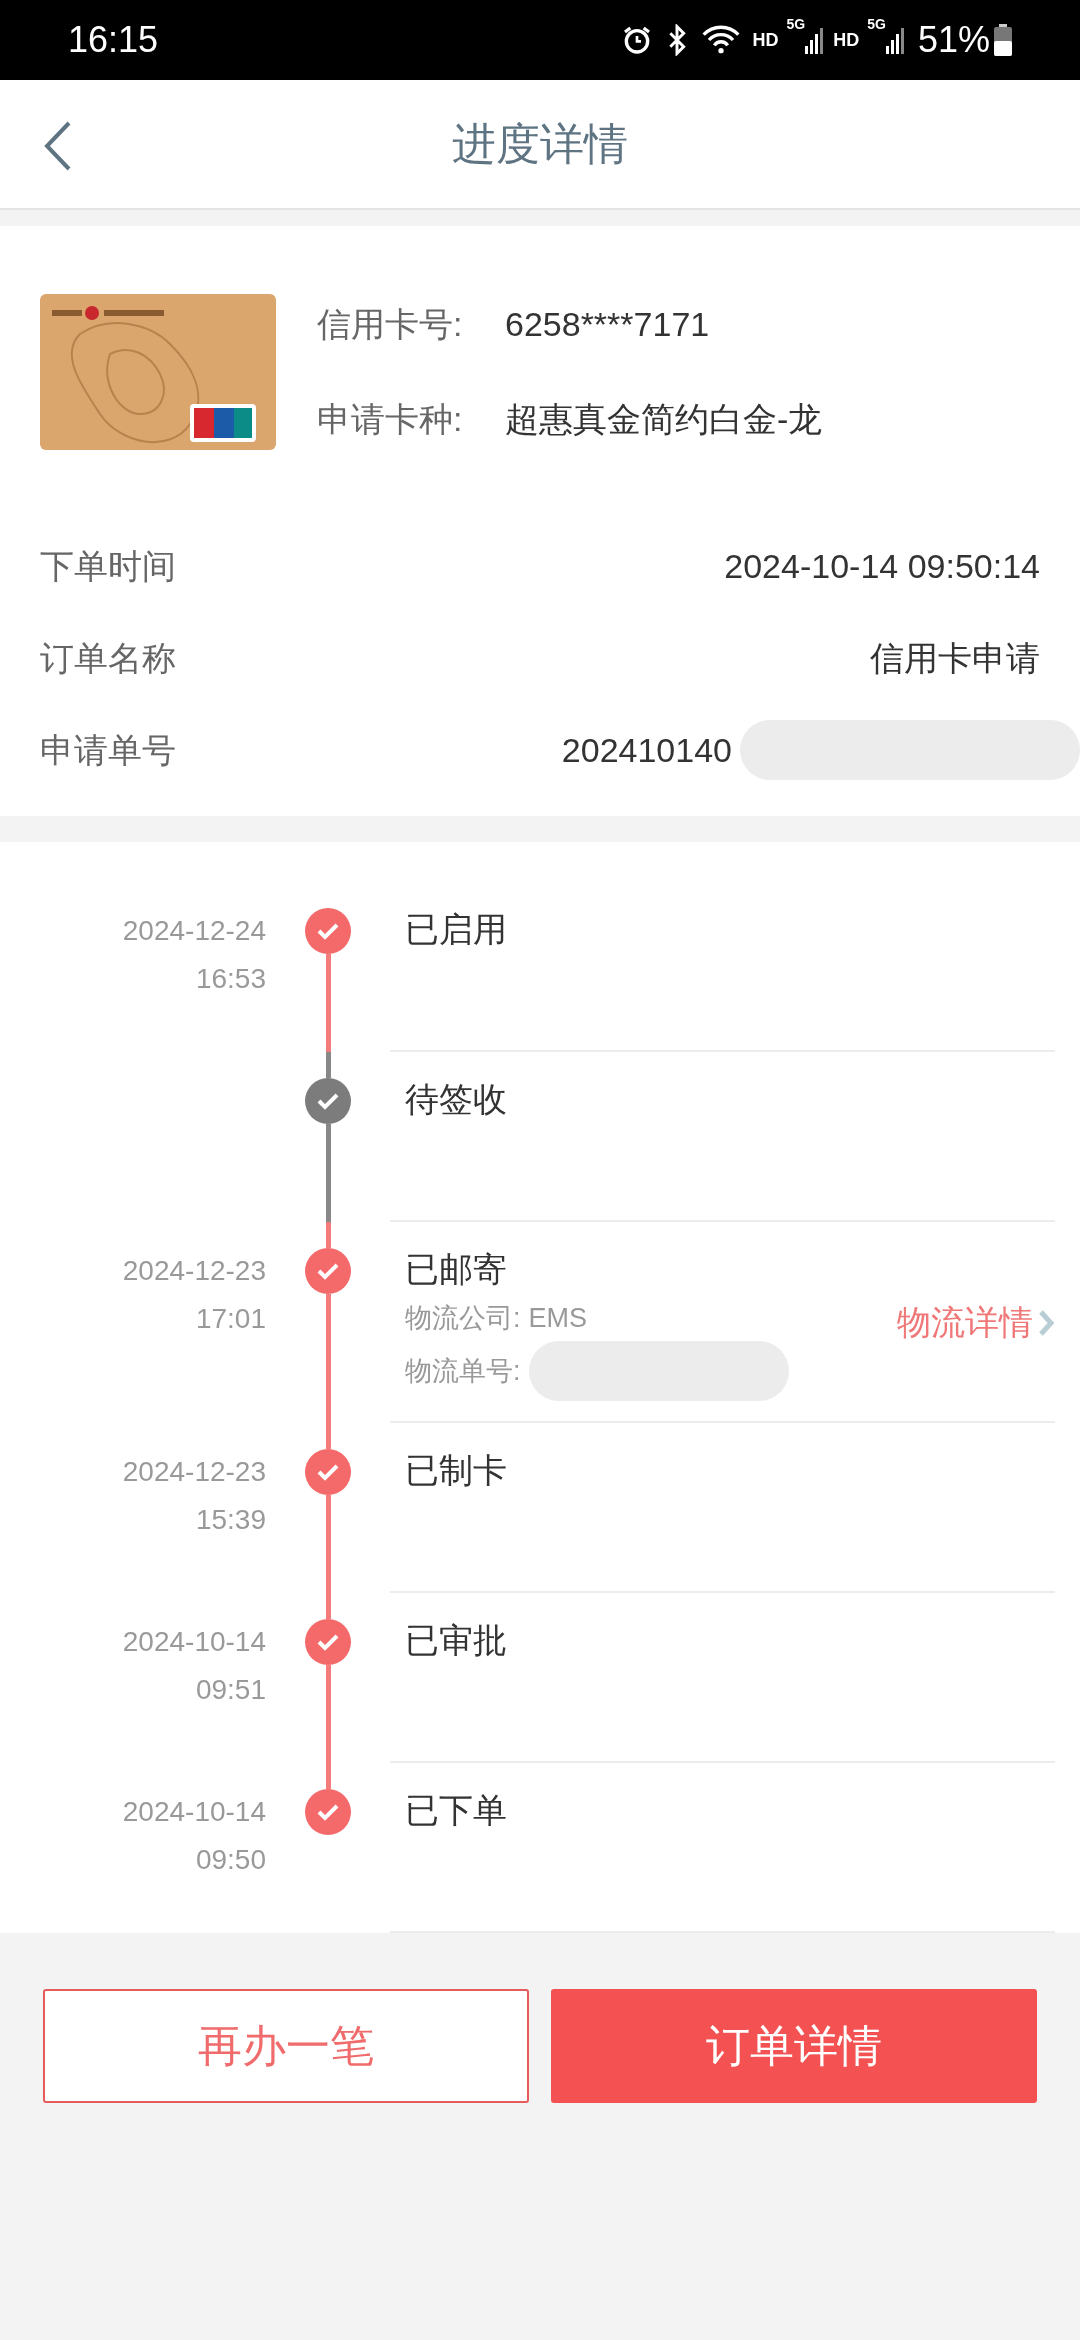 The width and height of the screenshot is (1080, 2340). I want to click on detail-label: 物流单号:, so click(463, 1371).